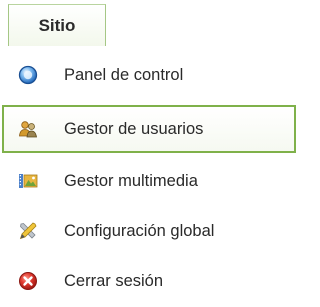 The height and width of the screenshot is (307, 320). I want to click on menu-item-gestor-de-usuarios: Gestor de usuarios, so click(149, 129).